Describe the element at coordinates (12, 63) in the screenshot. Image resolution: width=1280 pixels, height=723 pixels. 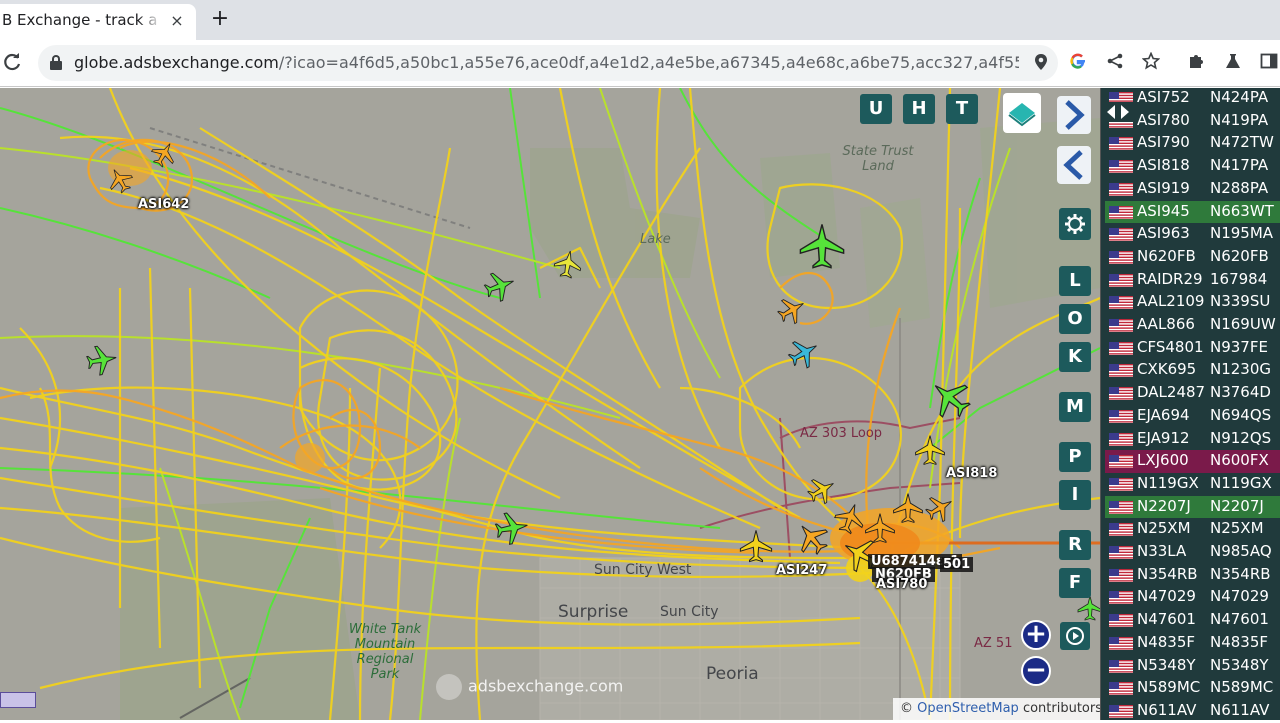
I see `reload-icon` at that location.